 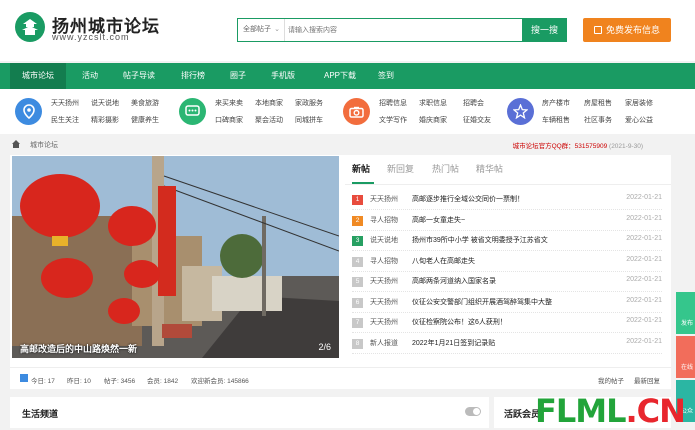 I want to click on quick-link: 来买来卖, so click(x=229, y=103).